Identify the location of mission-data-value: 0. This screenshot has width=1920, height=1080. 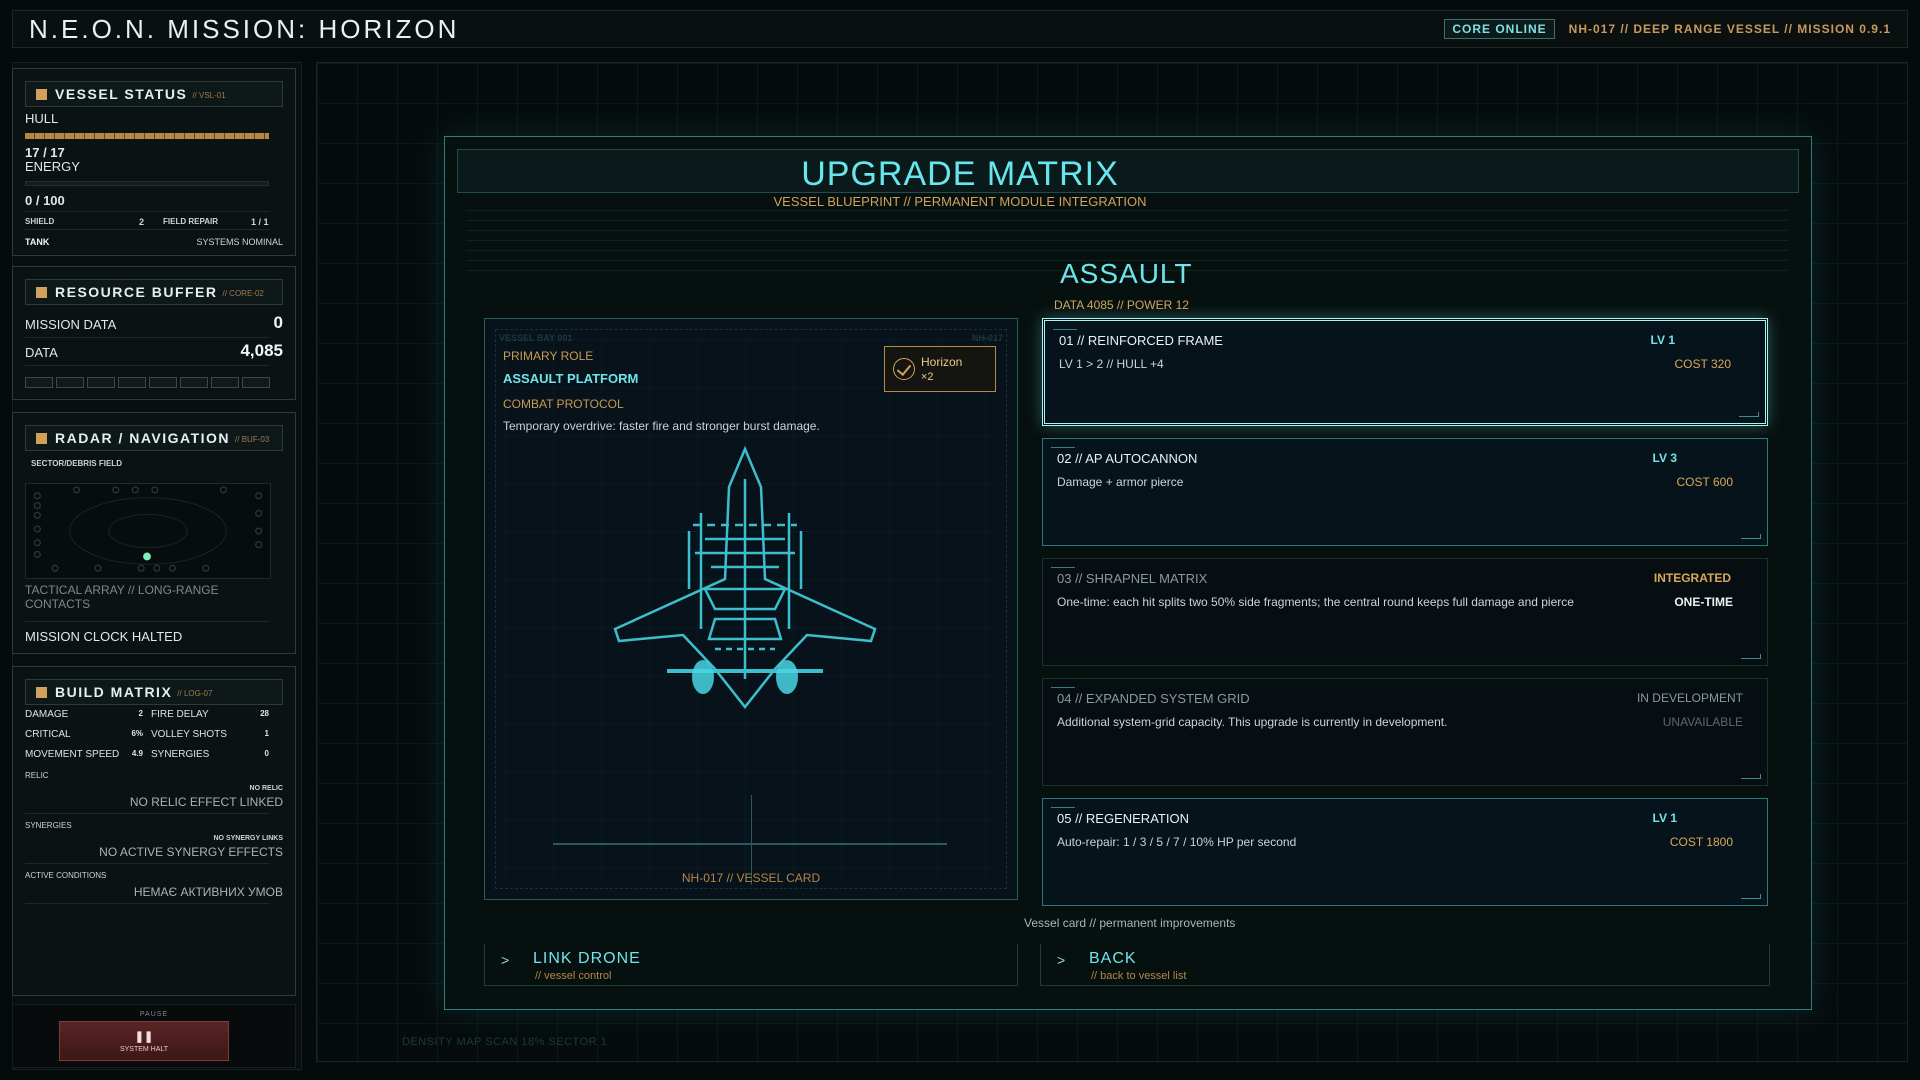
(278, 322).